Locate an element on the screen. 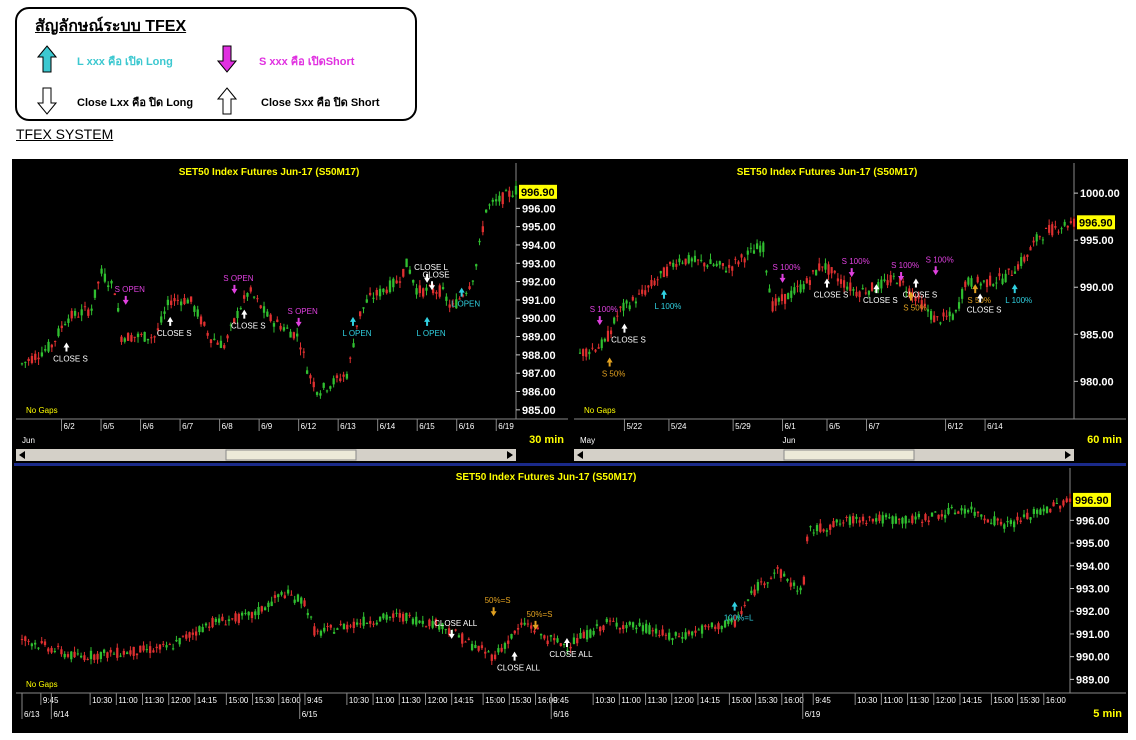 The width and height of the screenshot is (1136, 740). legend-close-short-label: Close Sxx คือ ปิด Short is located at coordinates (320, 103).